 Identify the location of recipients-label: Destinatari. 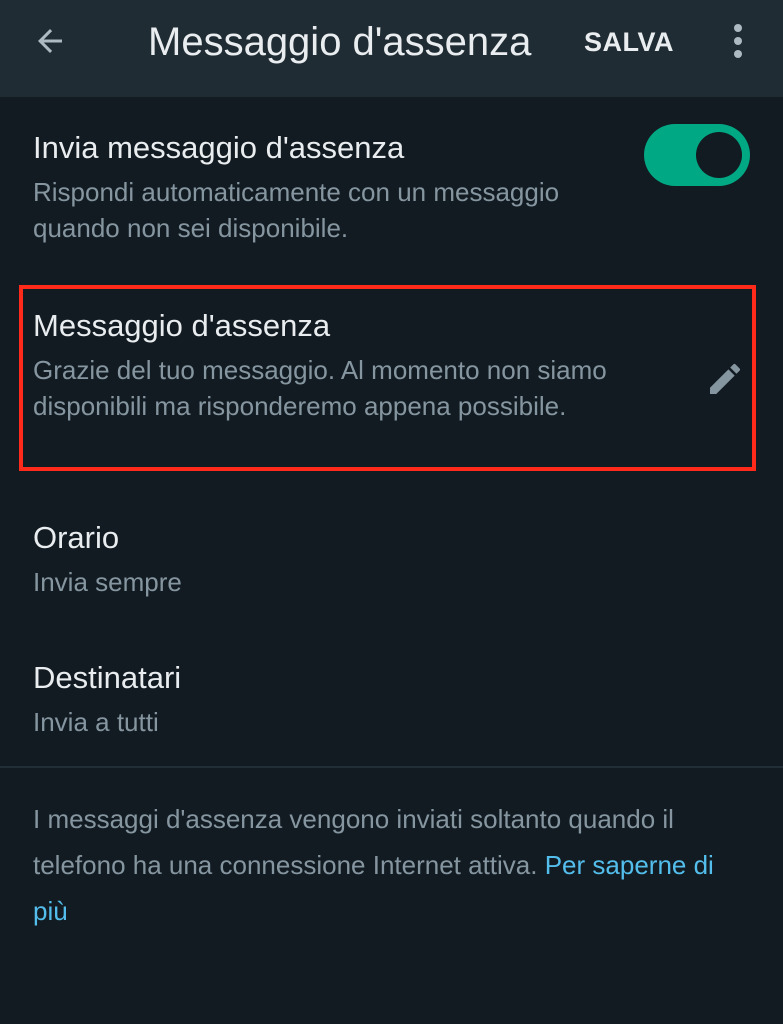
(107, 677).